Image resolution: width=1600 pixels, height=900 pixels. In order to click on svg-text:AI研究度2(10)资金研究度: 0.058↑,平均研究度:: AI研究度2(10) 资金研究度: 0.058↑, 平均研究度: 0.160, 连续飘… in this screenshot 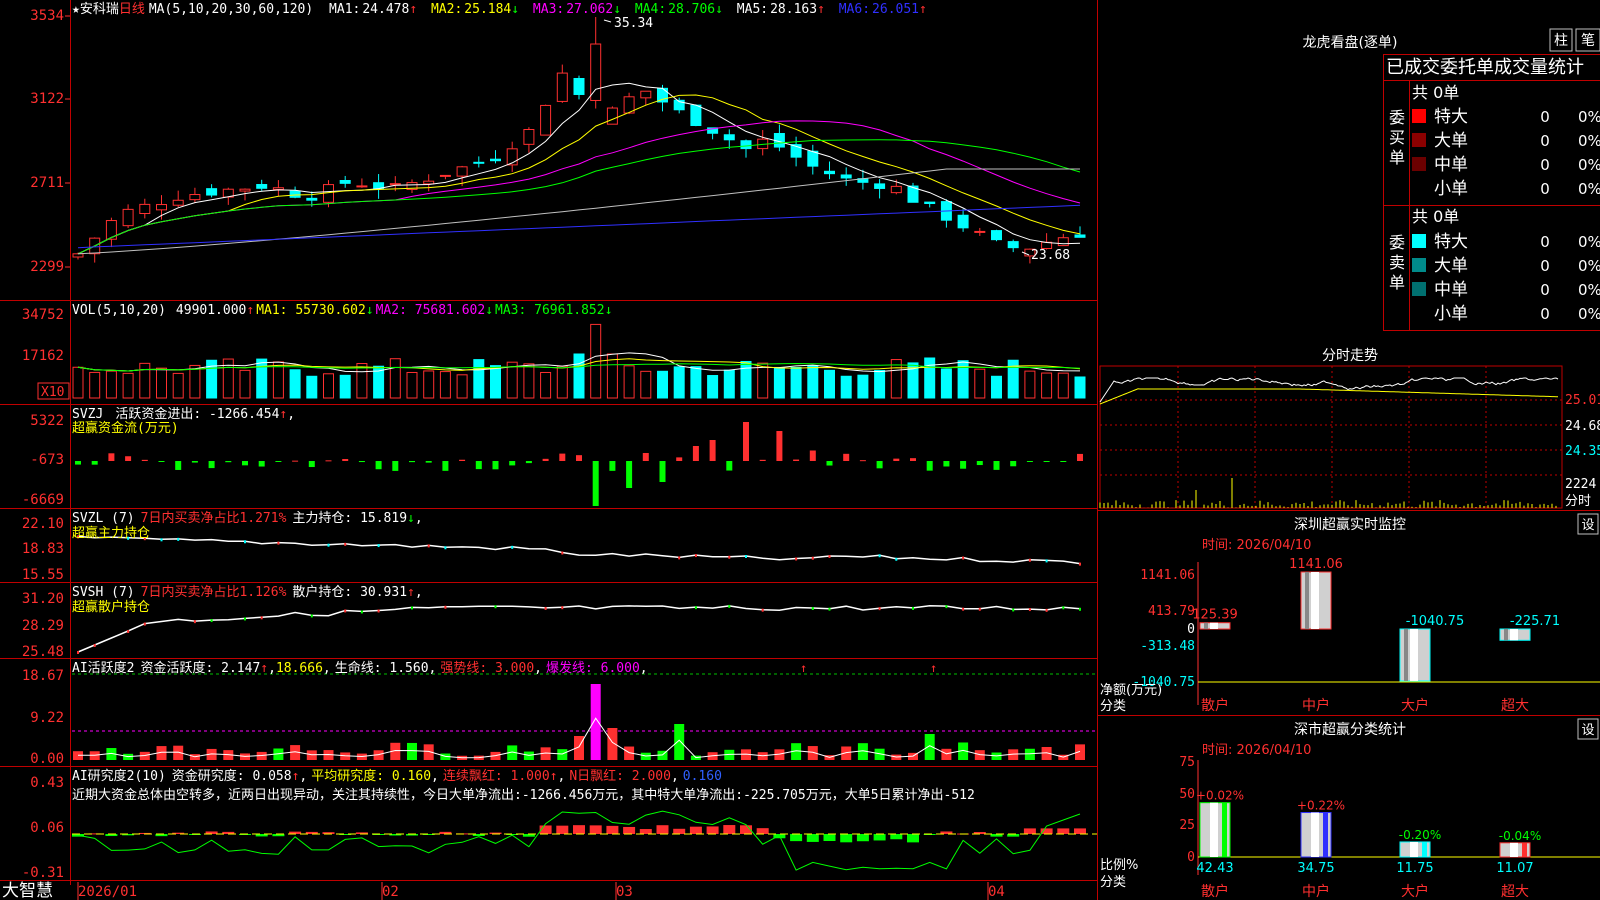, I will do `click(397, 776)`.